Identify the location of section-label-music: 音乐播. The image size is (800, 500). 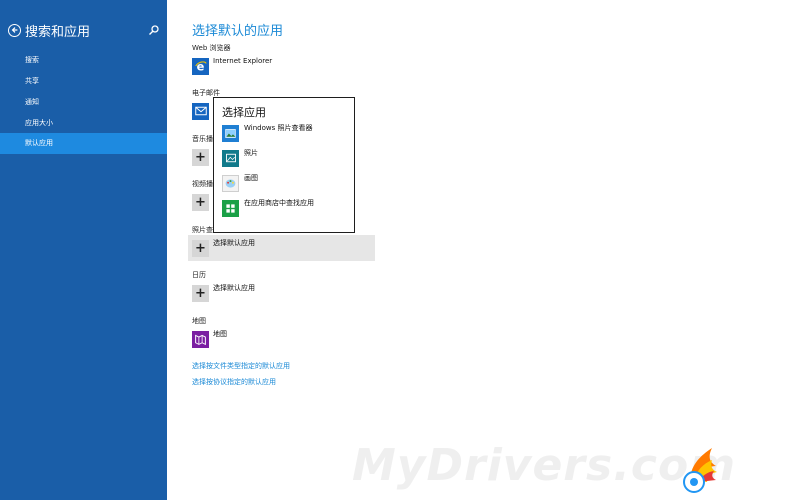
(202, 139).